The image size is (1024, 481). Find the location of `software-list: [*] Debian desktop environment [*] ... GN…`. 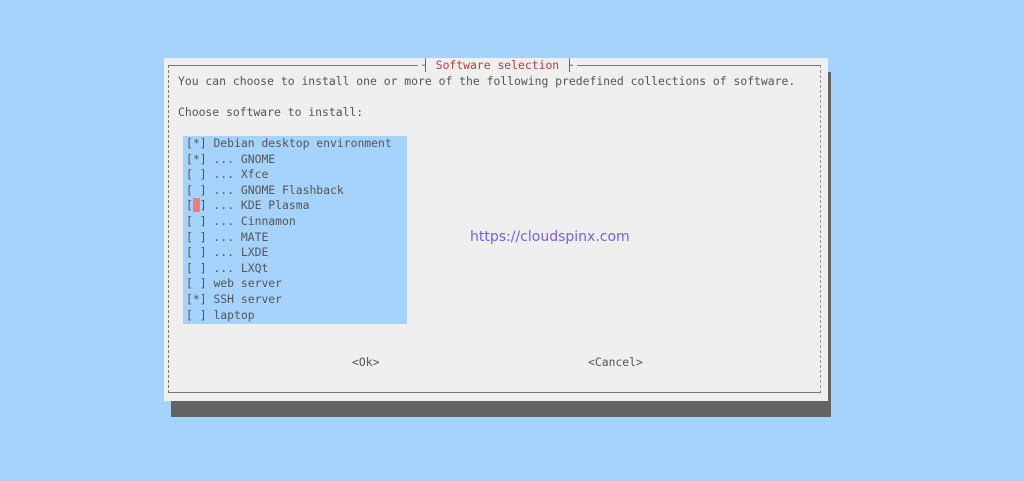

software-list: [*] Debian desktop environment [*] ... GN… is located at coordinates (295, 230).